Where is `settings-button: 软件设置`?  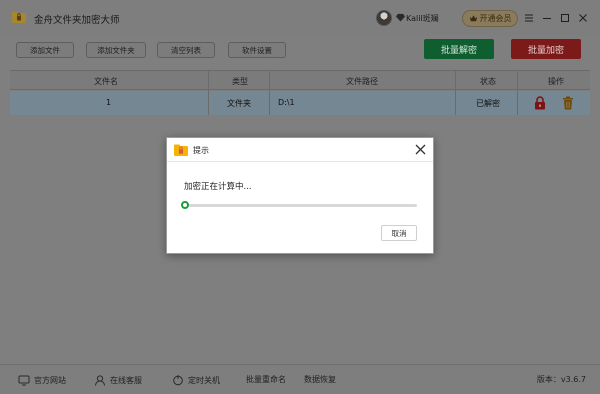
settings-button: 软件设置 is located at coordinates (257, 50).